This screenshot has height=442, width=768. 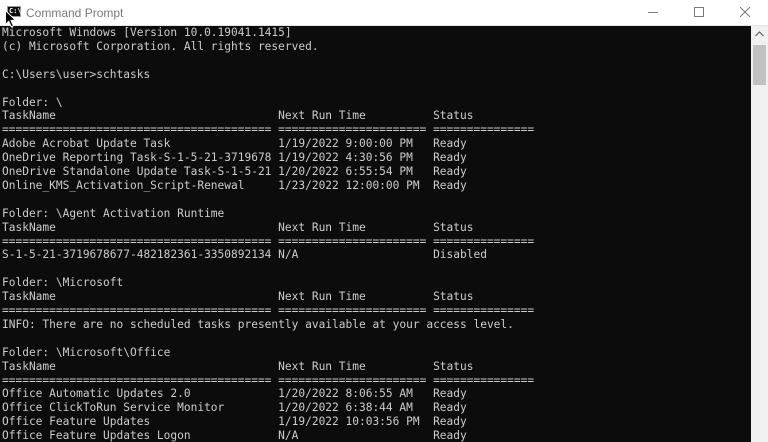 I want to click on minimize-icon, so click(x=653, y=12).